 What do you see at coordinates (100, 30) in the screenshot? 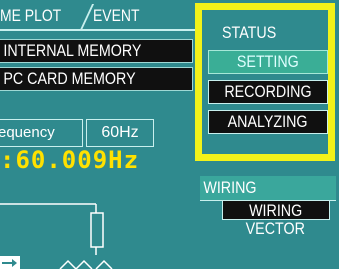
I see `tab-underline` at bounding box center [100, 30].